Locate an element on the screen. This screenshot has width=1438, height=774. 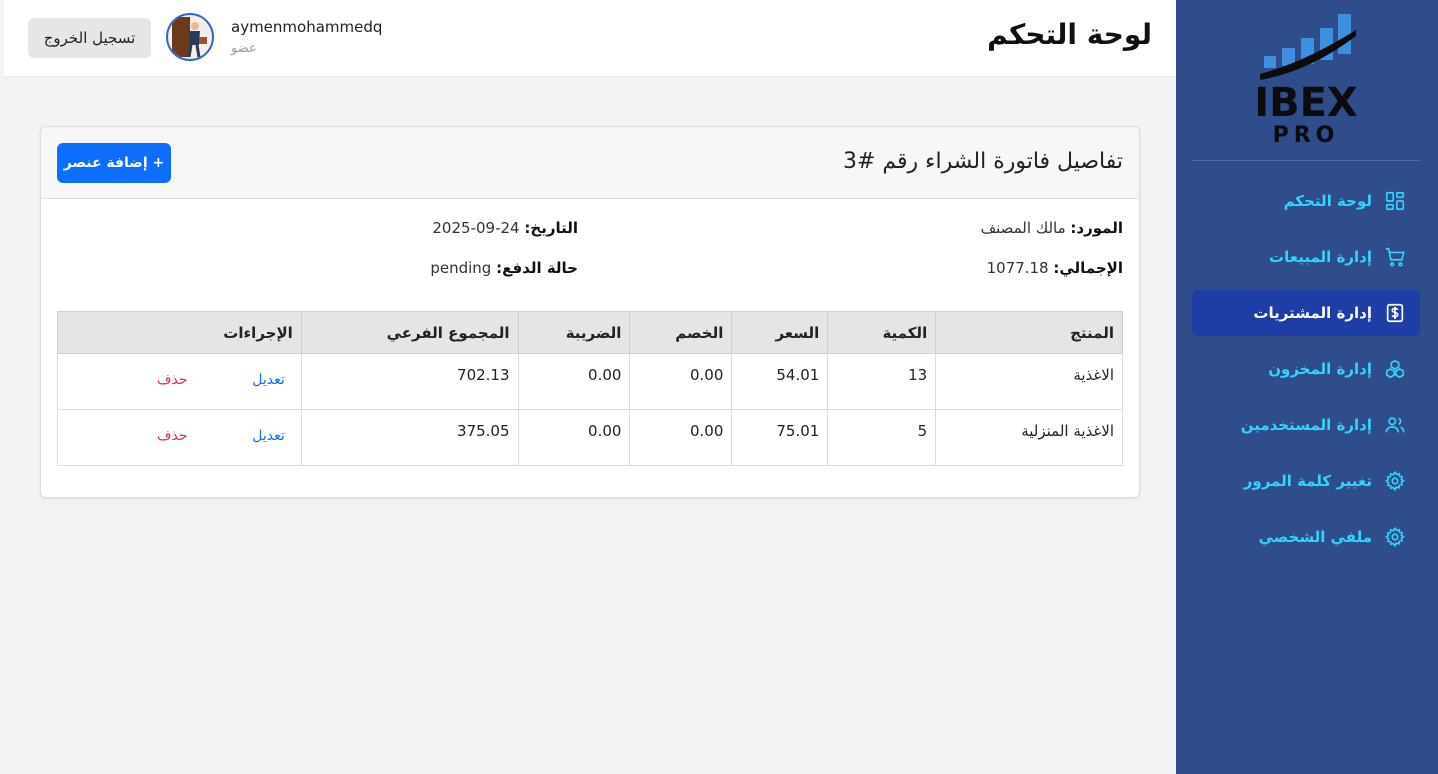
sidebar-item-users: إدارة المستخدمين is located at coordinates (1306, 425).